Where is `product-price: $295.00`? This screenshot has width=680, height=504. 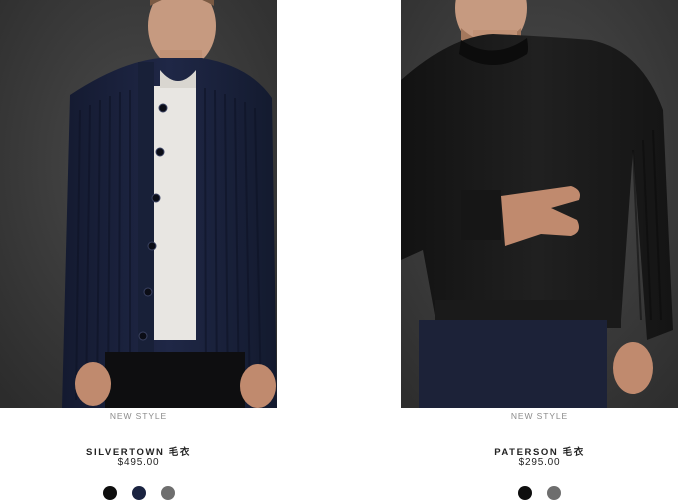
product-price: $295.00 is located at coordinates (539, 462).